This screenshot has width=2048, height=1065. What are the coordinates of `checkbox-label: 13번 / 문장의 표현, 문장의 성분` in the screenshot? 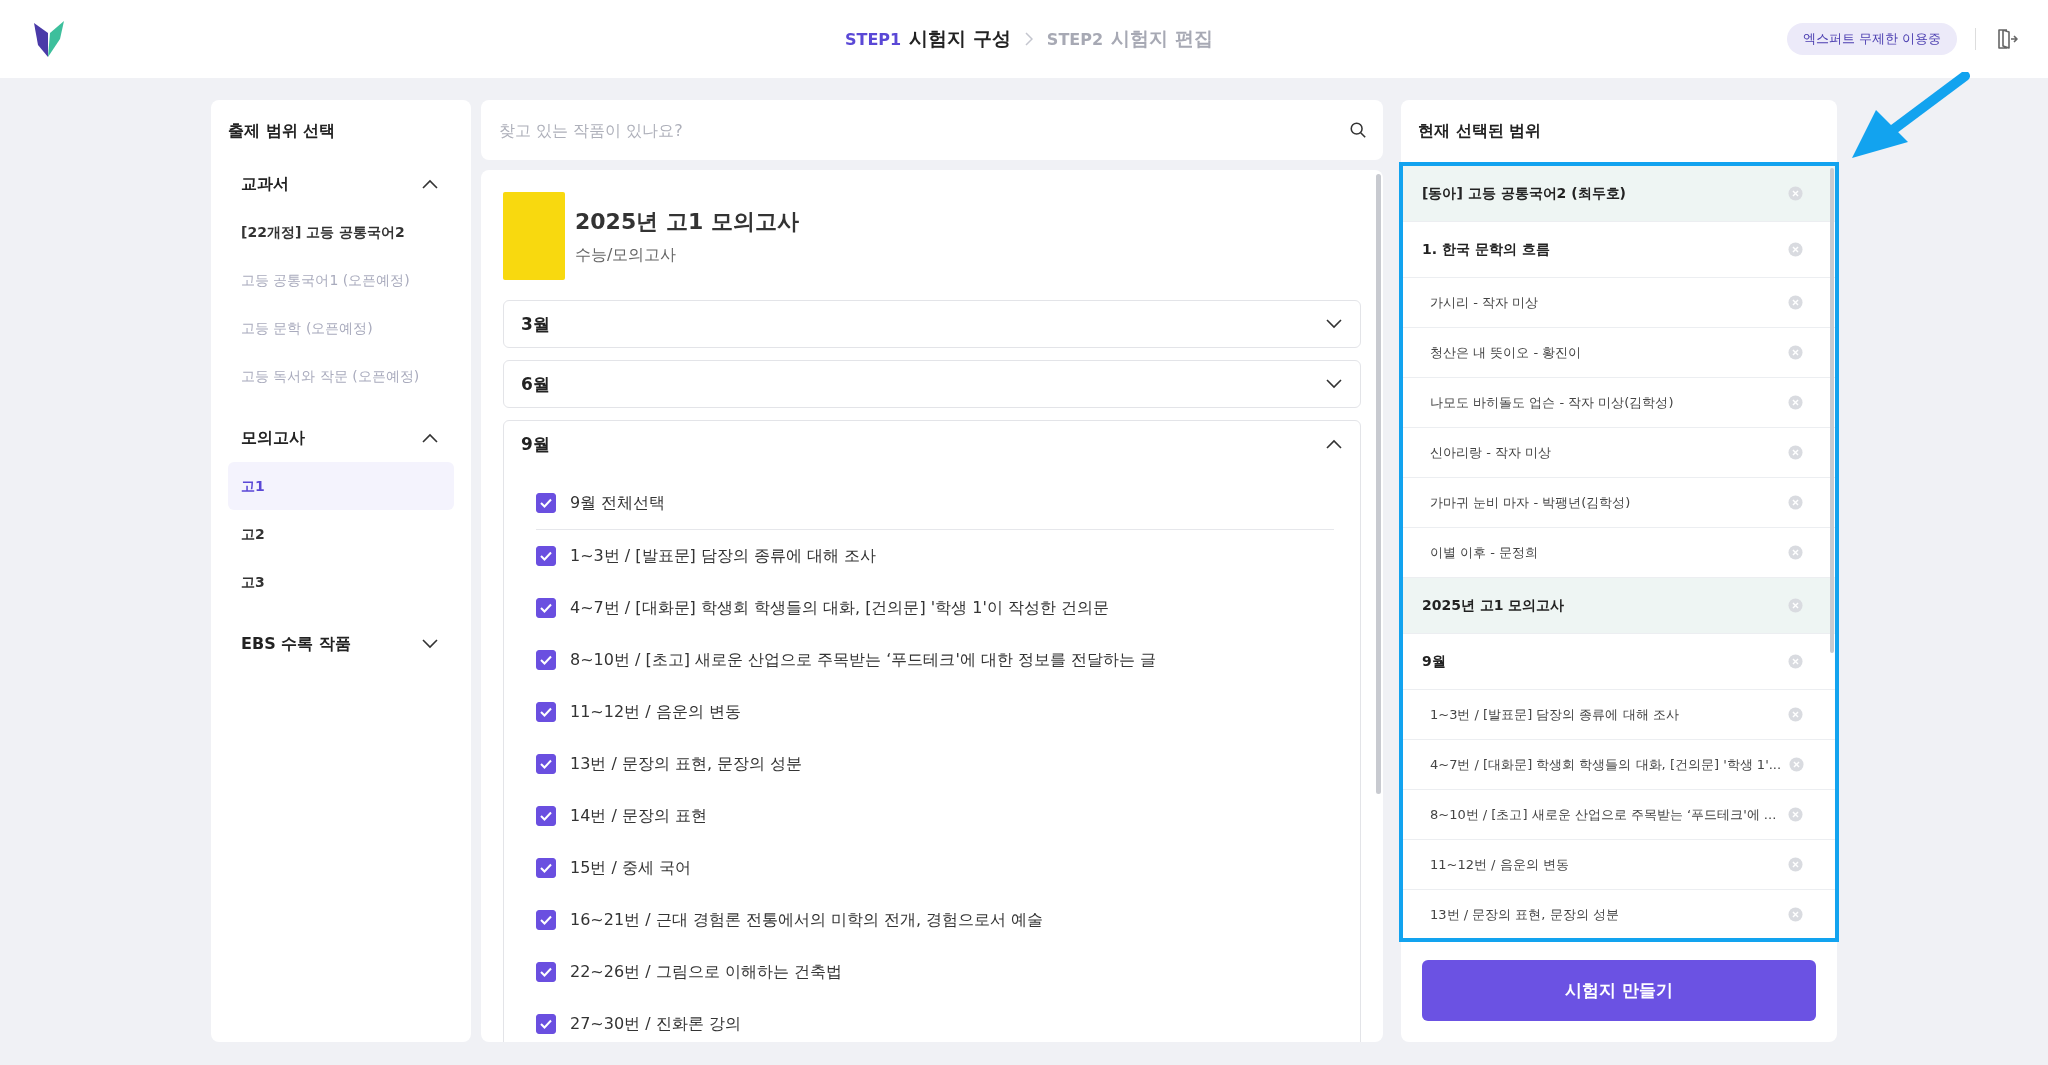 It's located at (686, 764).